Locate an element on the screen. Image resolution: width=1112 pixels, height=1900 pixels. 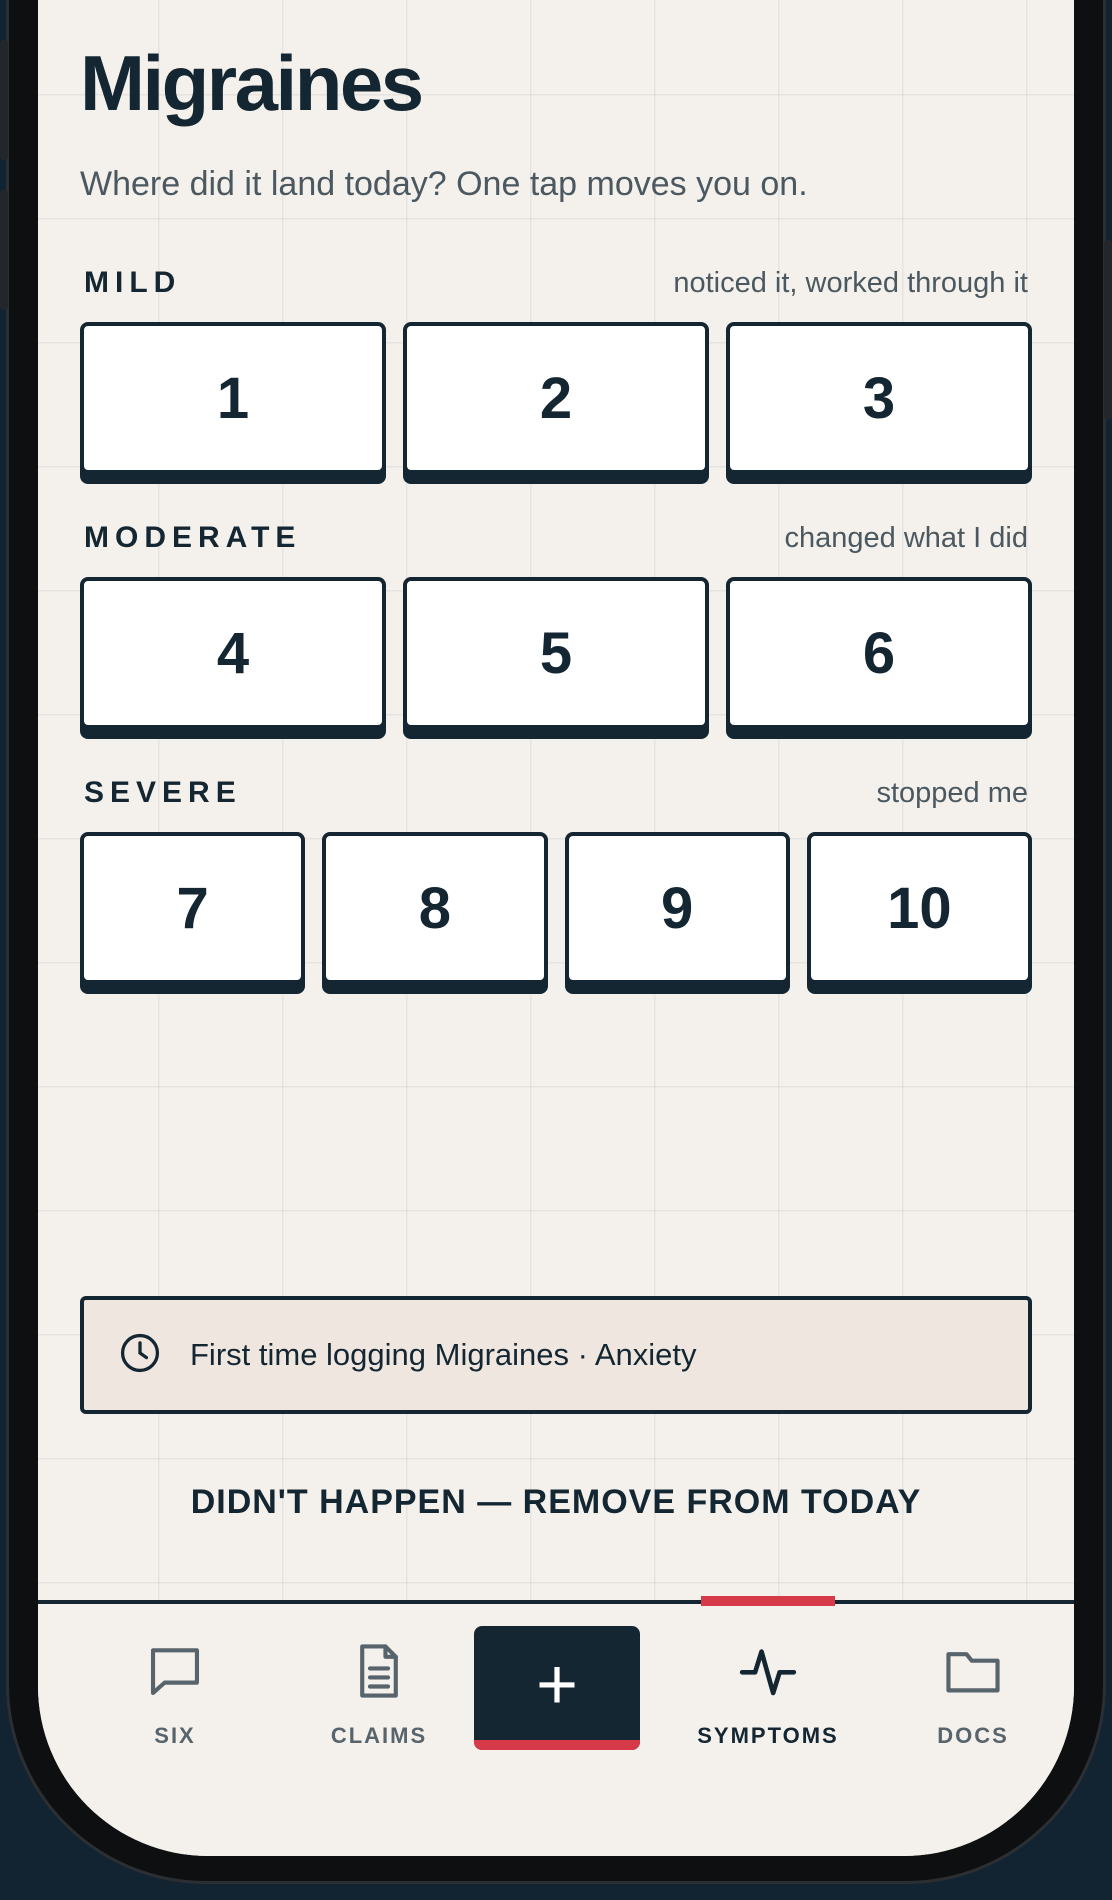
severity-row-mild: 1 2 3 is located at coordinates (556, 398).